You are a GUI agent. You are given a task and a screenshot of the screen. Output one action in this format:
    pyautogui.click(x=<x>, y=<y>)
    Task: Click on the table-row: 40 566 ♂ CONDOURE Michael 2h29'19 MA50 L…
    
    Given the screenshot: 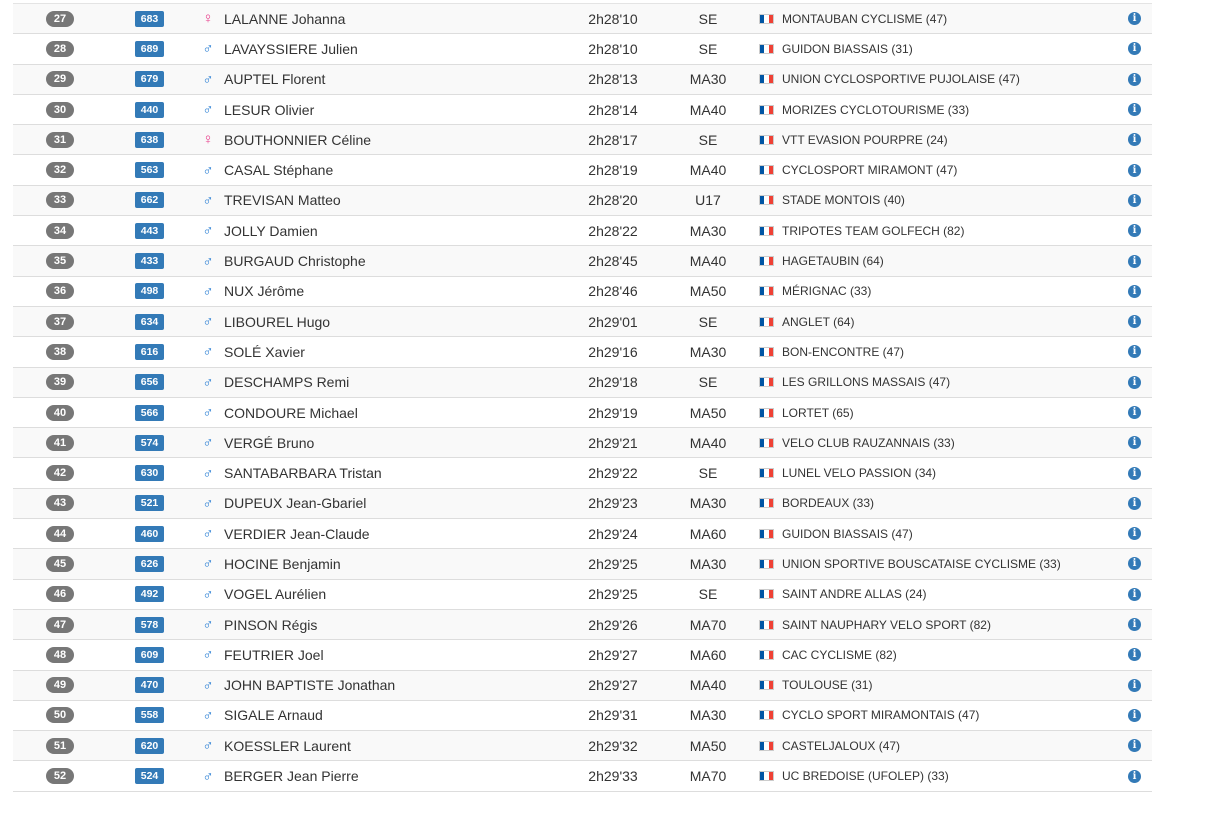 What is the action you would take?
    pyautogui.click(x=582, y=413)
    